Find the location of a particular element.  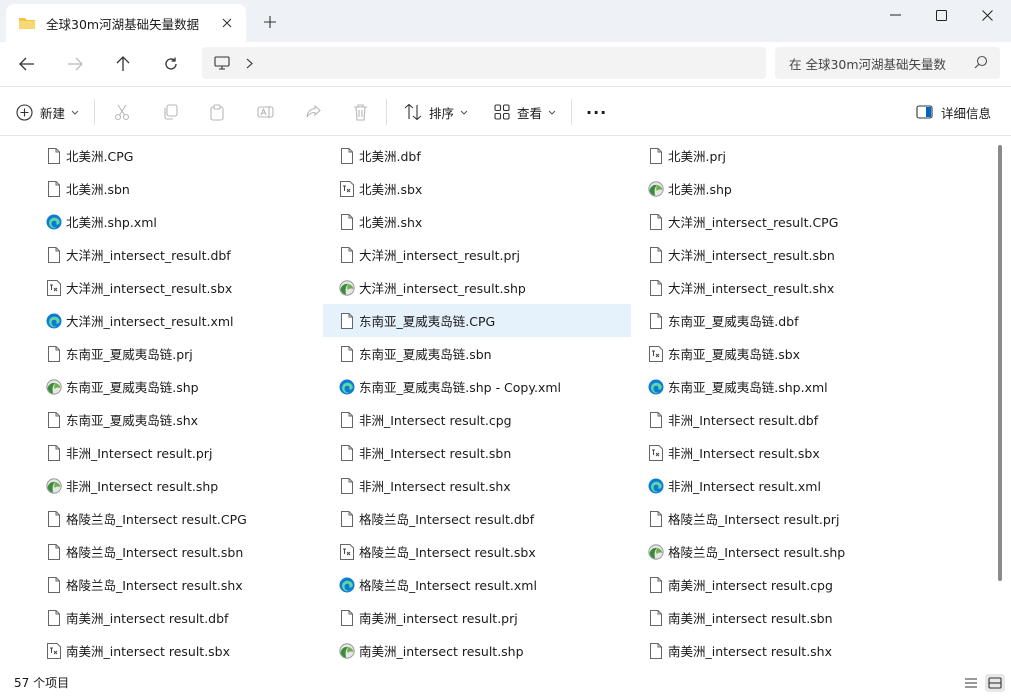

file-item: 格陵兰岛_Intersect result.sbn is located at coordinates (184, 551).